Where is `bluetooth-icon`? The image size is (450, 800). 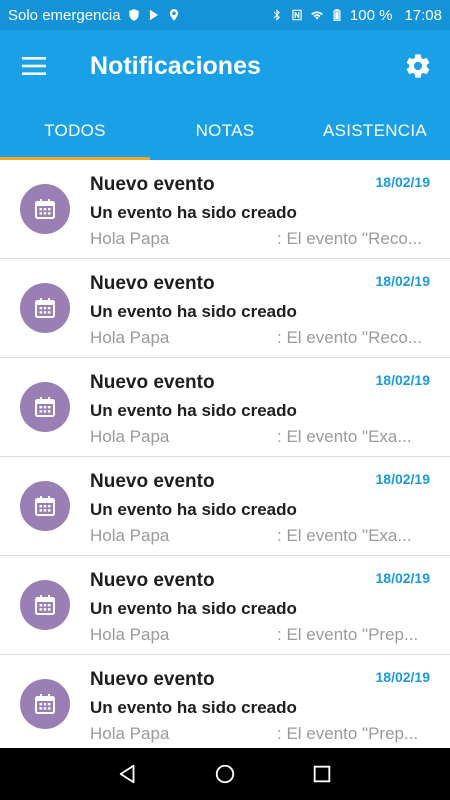
bluetooth-icon is located at coordinates (277, 15).